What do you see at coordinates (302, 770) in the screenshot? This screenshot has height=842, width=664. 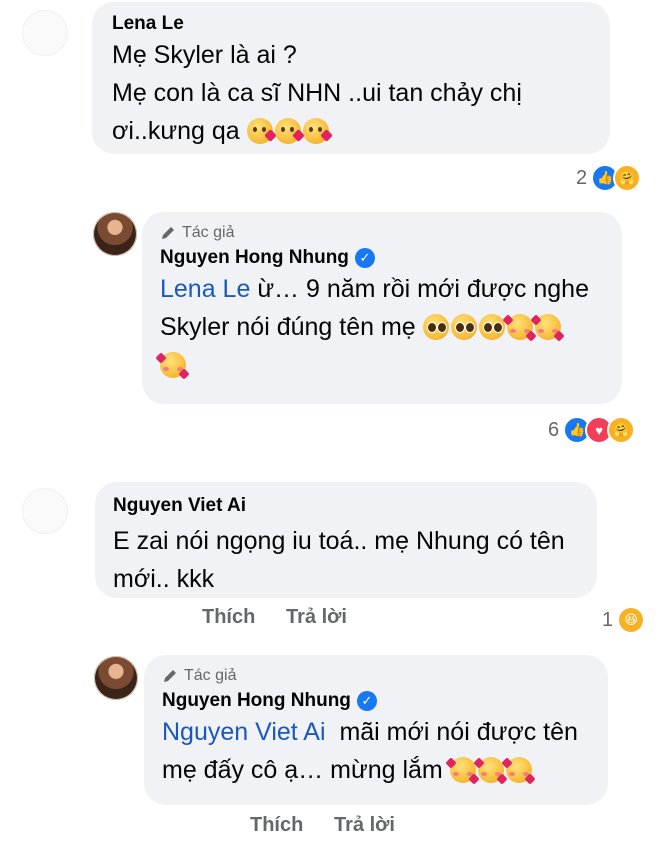 I see `comment-text: mẹ đấy cô ạ… mừng lắm` at bounding box center [302, 770].